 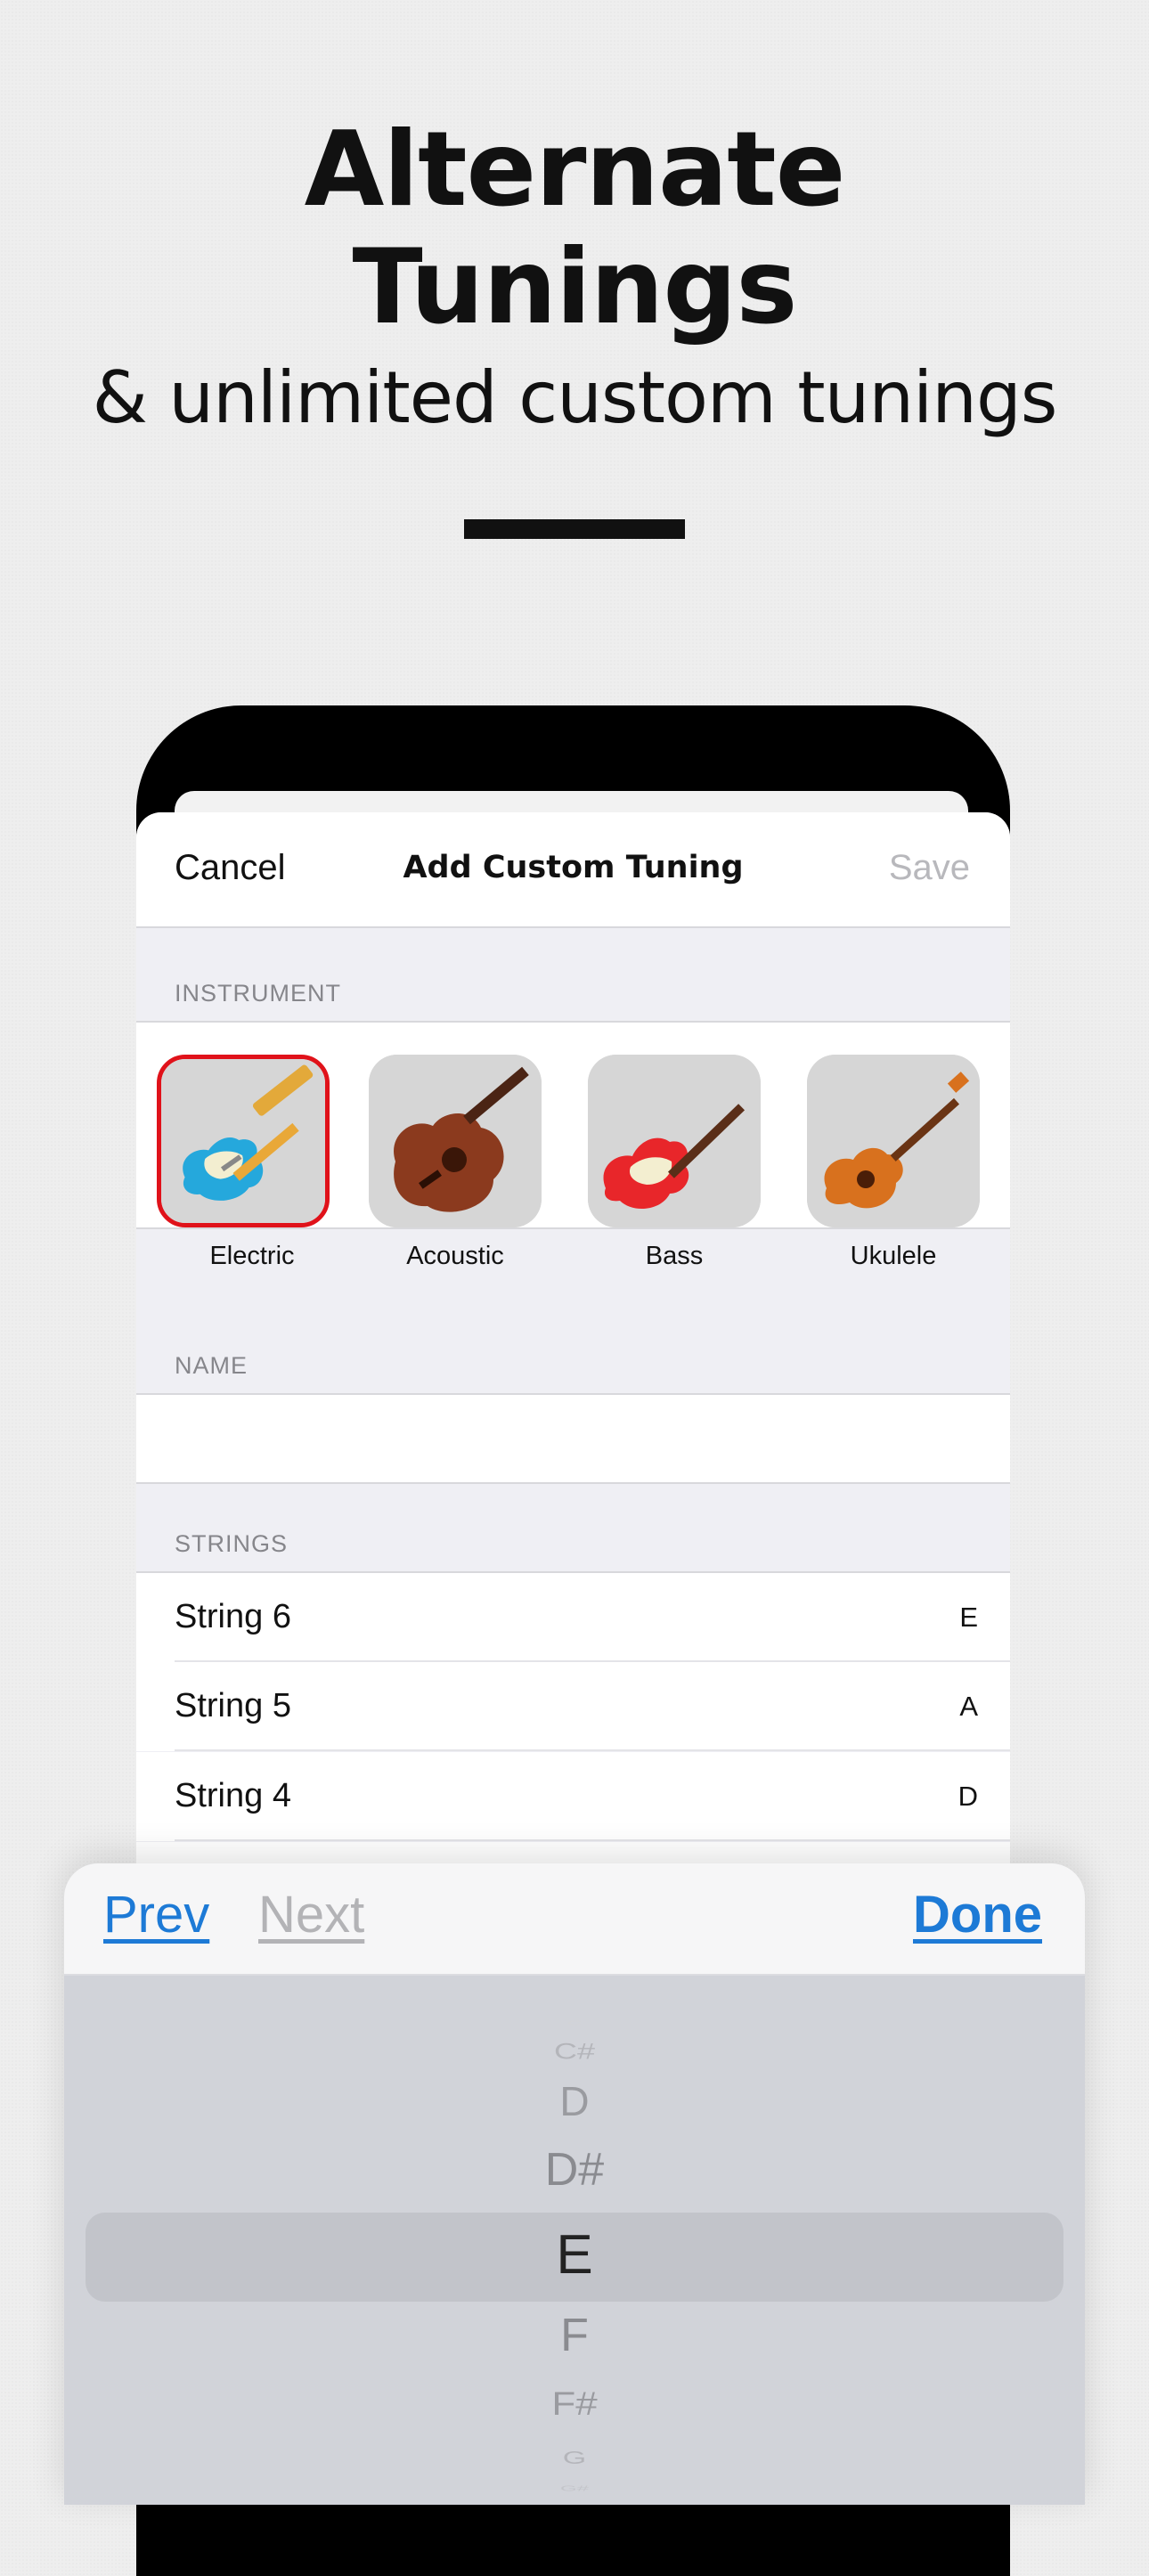 I want to click on picker-option: D, so click(x=574, y=2101).